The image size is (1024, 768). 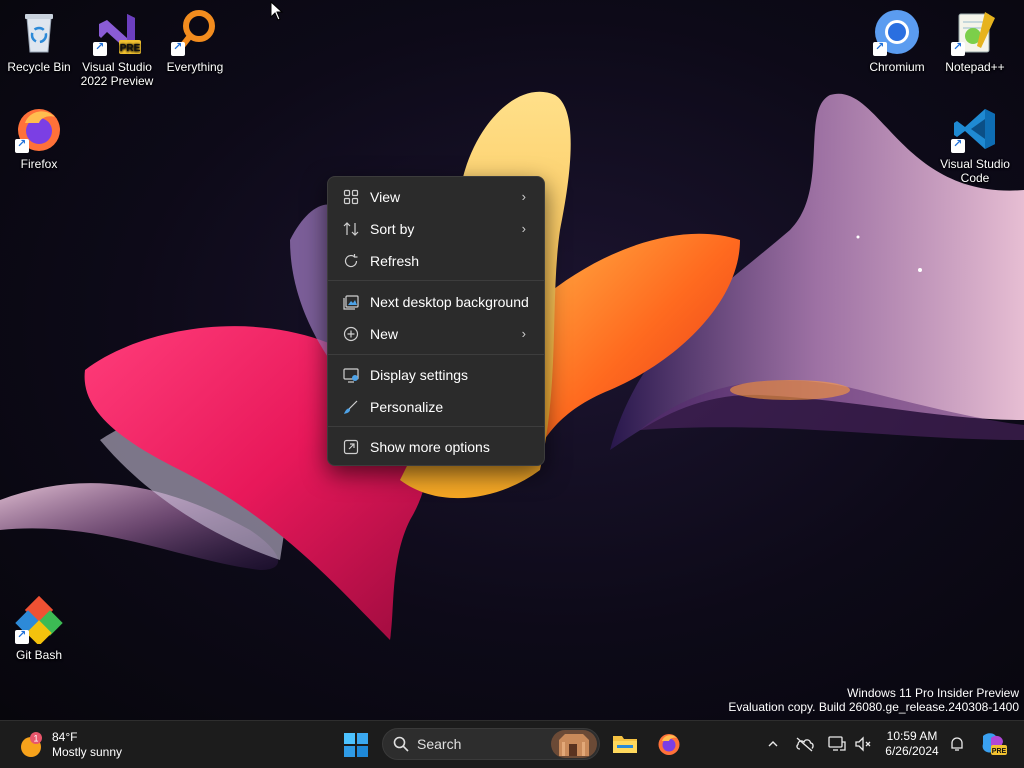 I want to click on desktop-icon-recycle-bin: Recycle Bin, so click(x=39, y=41).